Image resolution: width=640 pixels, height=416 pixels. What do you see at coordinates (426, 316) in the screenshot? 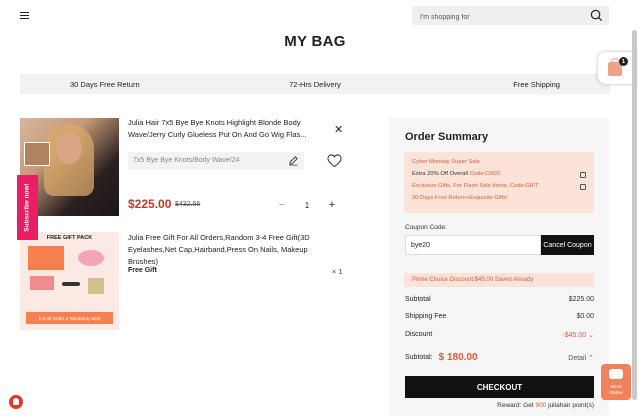
I see `row-label: Shipping Fee` at bounding box center [426, 316].